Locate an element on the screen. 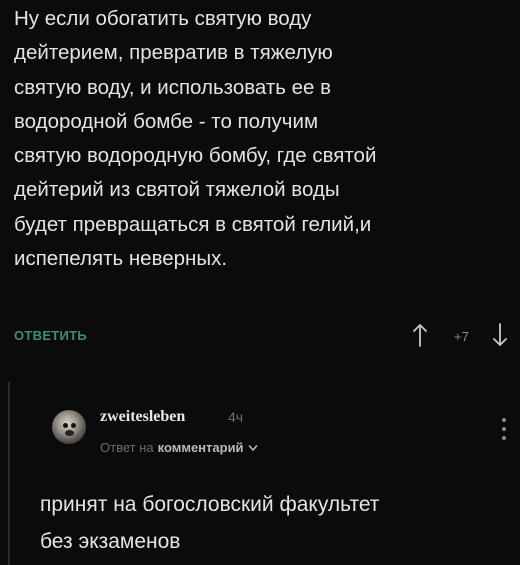 Image resolution: width=520 pixels, height=565 pixels. thread-line is located at coordinates (9, 473).